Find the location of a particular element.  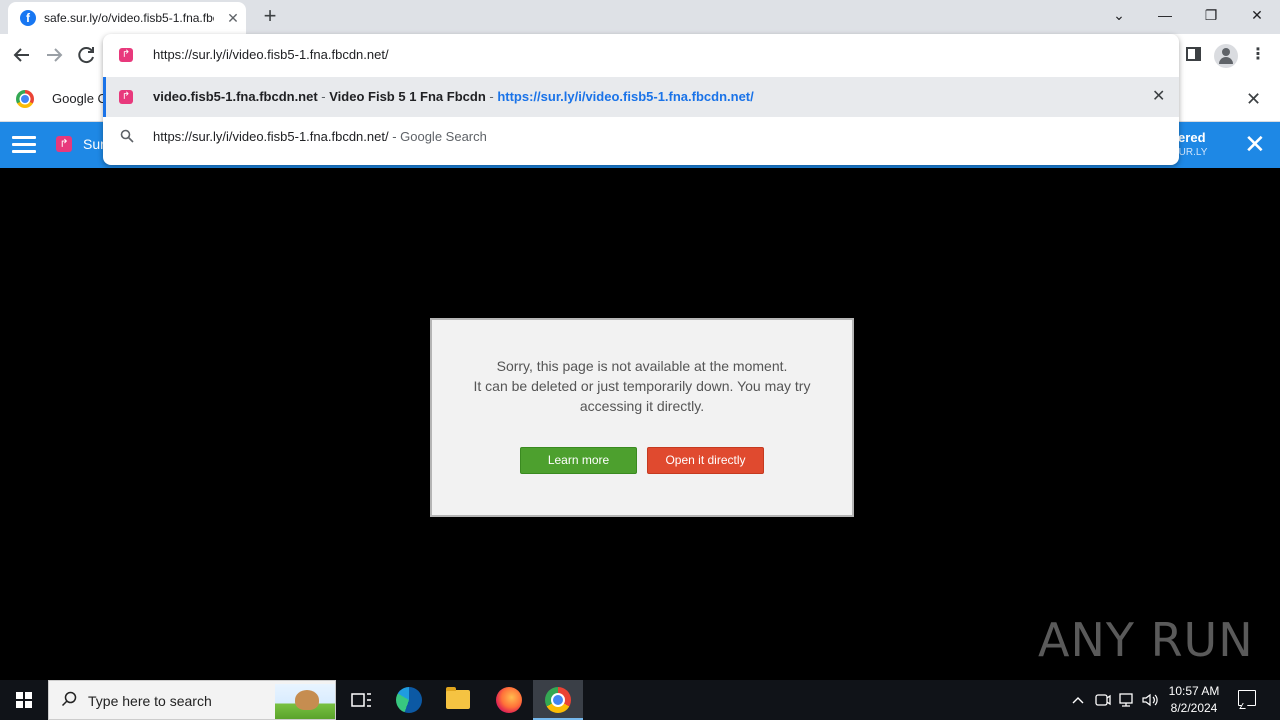

file-explorer-icon is located at coordinates (458, 698).